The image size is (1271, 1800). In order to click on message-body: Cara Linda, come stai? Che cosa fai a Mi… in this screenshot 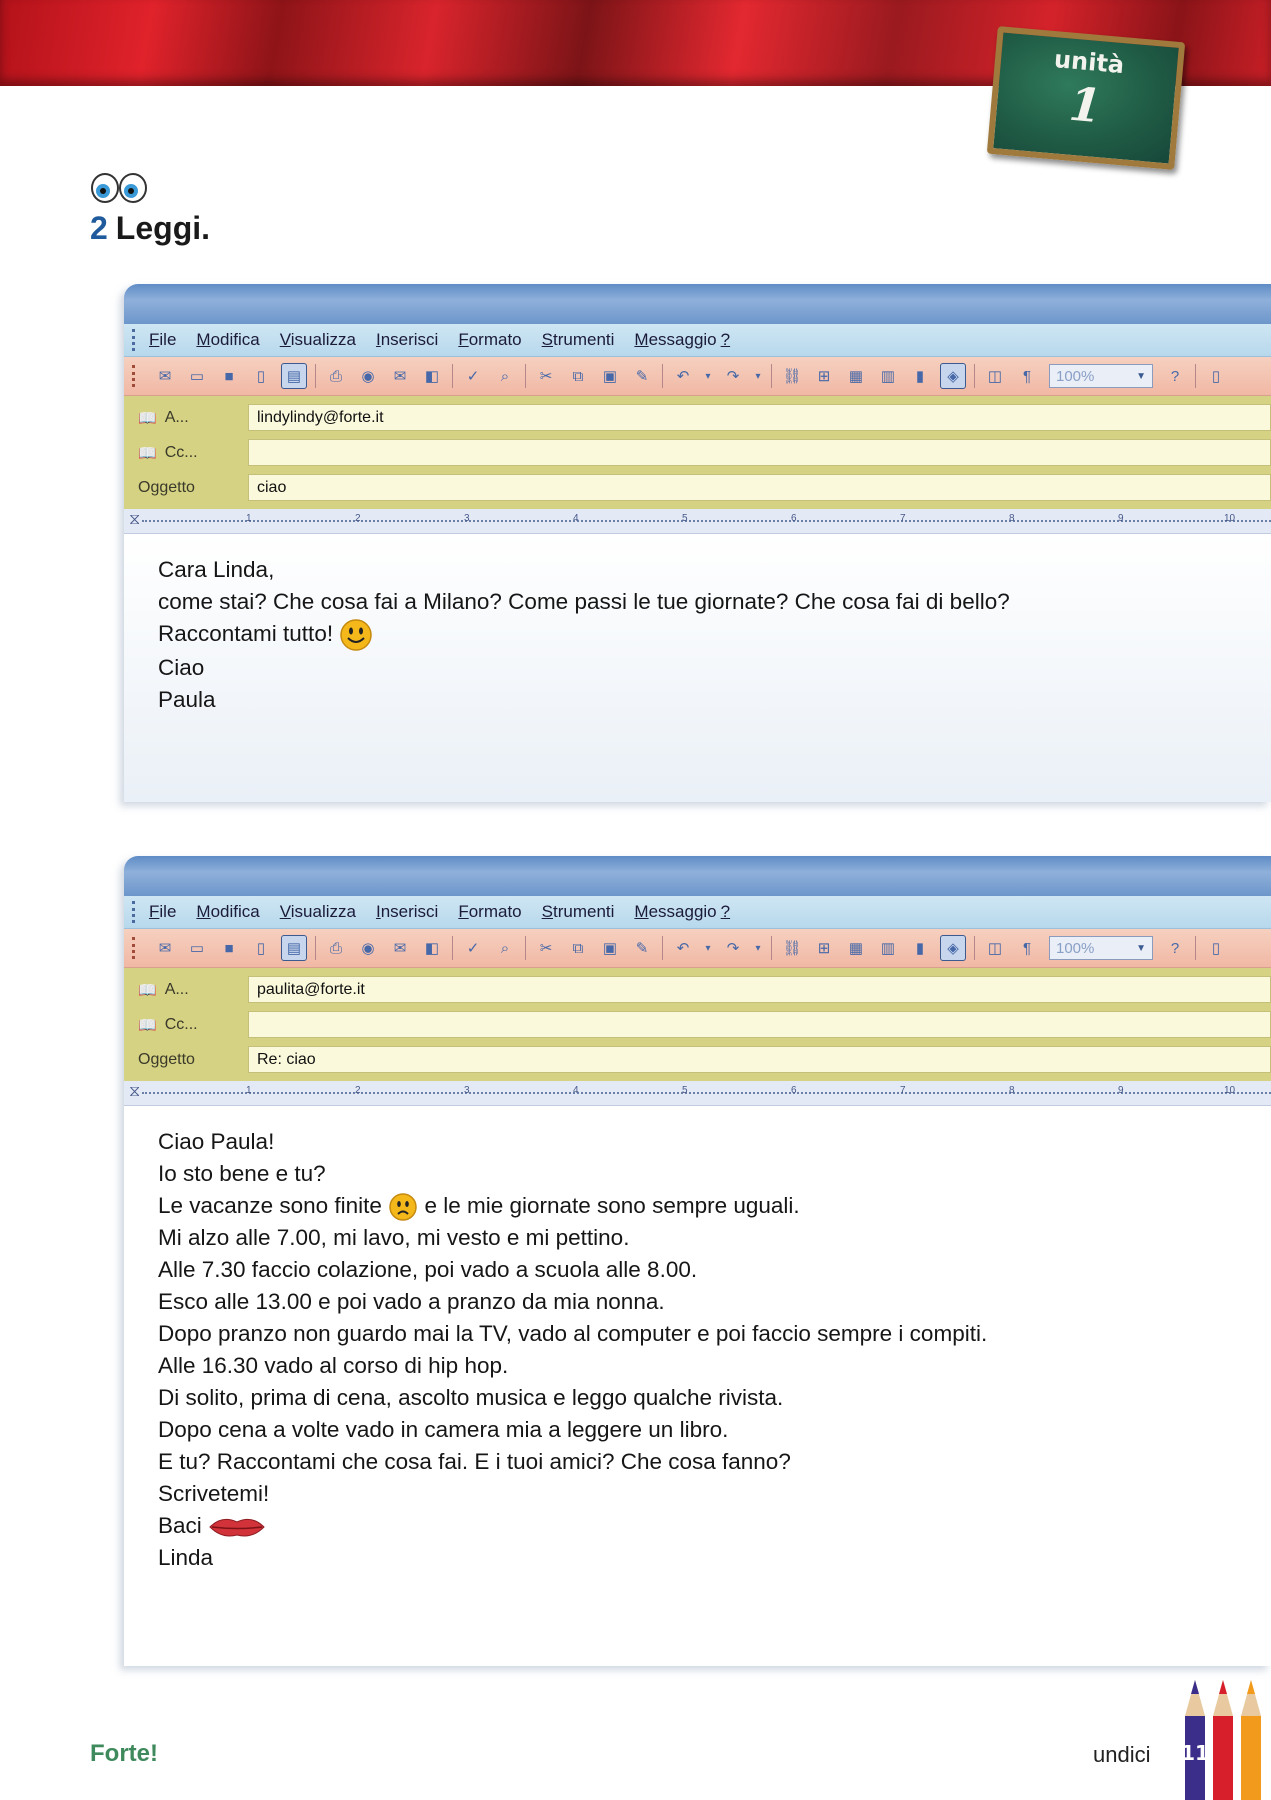, I will do `click(697, 668)`.